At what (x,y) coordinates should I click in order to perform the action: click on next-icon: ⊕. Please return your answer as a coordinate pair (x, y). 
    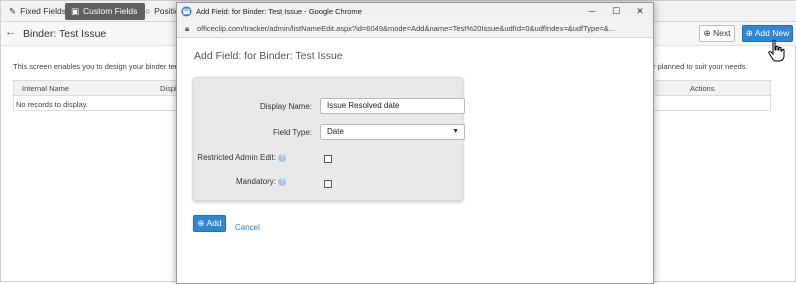
    Looking at the image, I should click on (707, 33).